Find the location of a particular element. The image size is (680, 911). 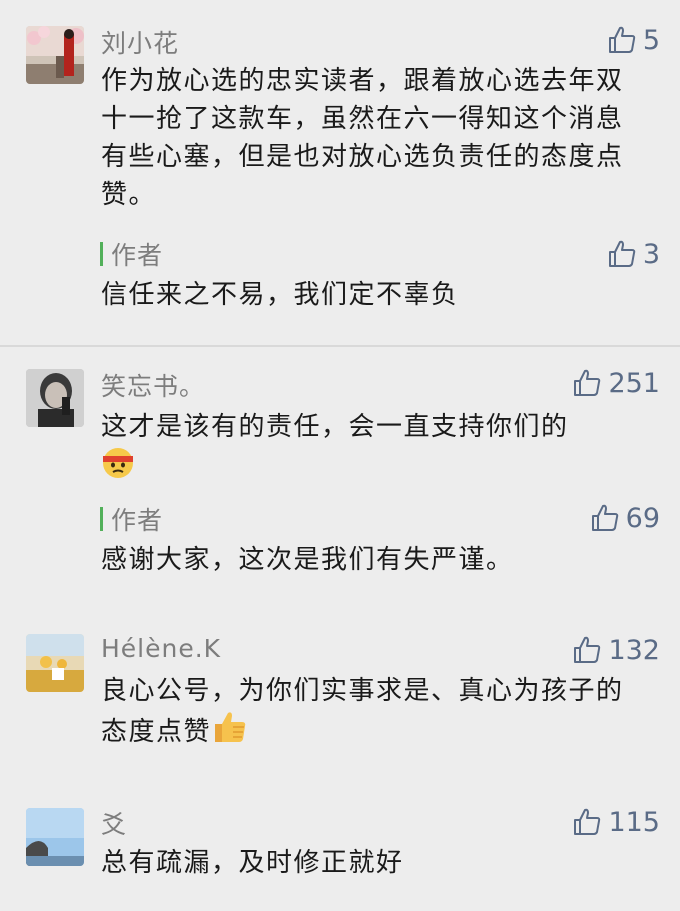

like-count: 115 is located at coordinates (634, 822).